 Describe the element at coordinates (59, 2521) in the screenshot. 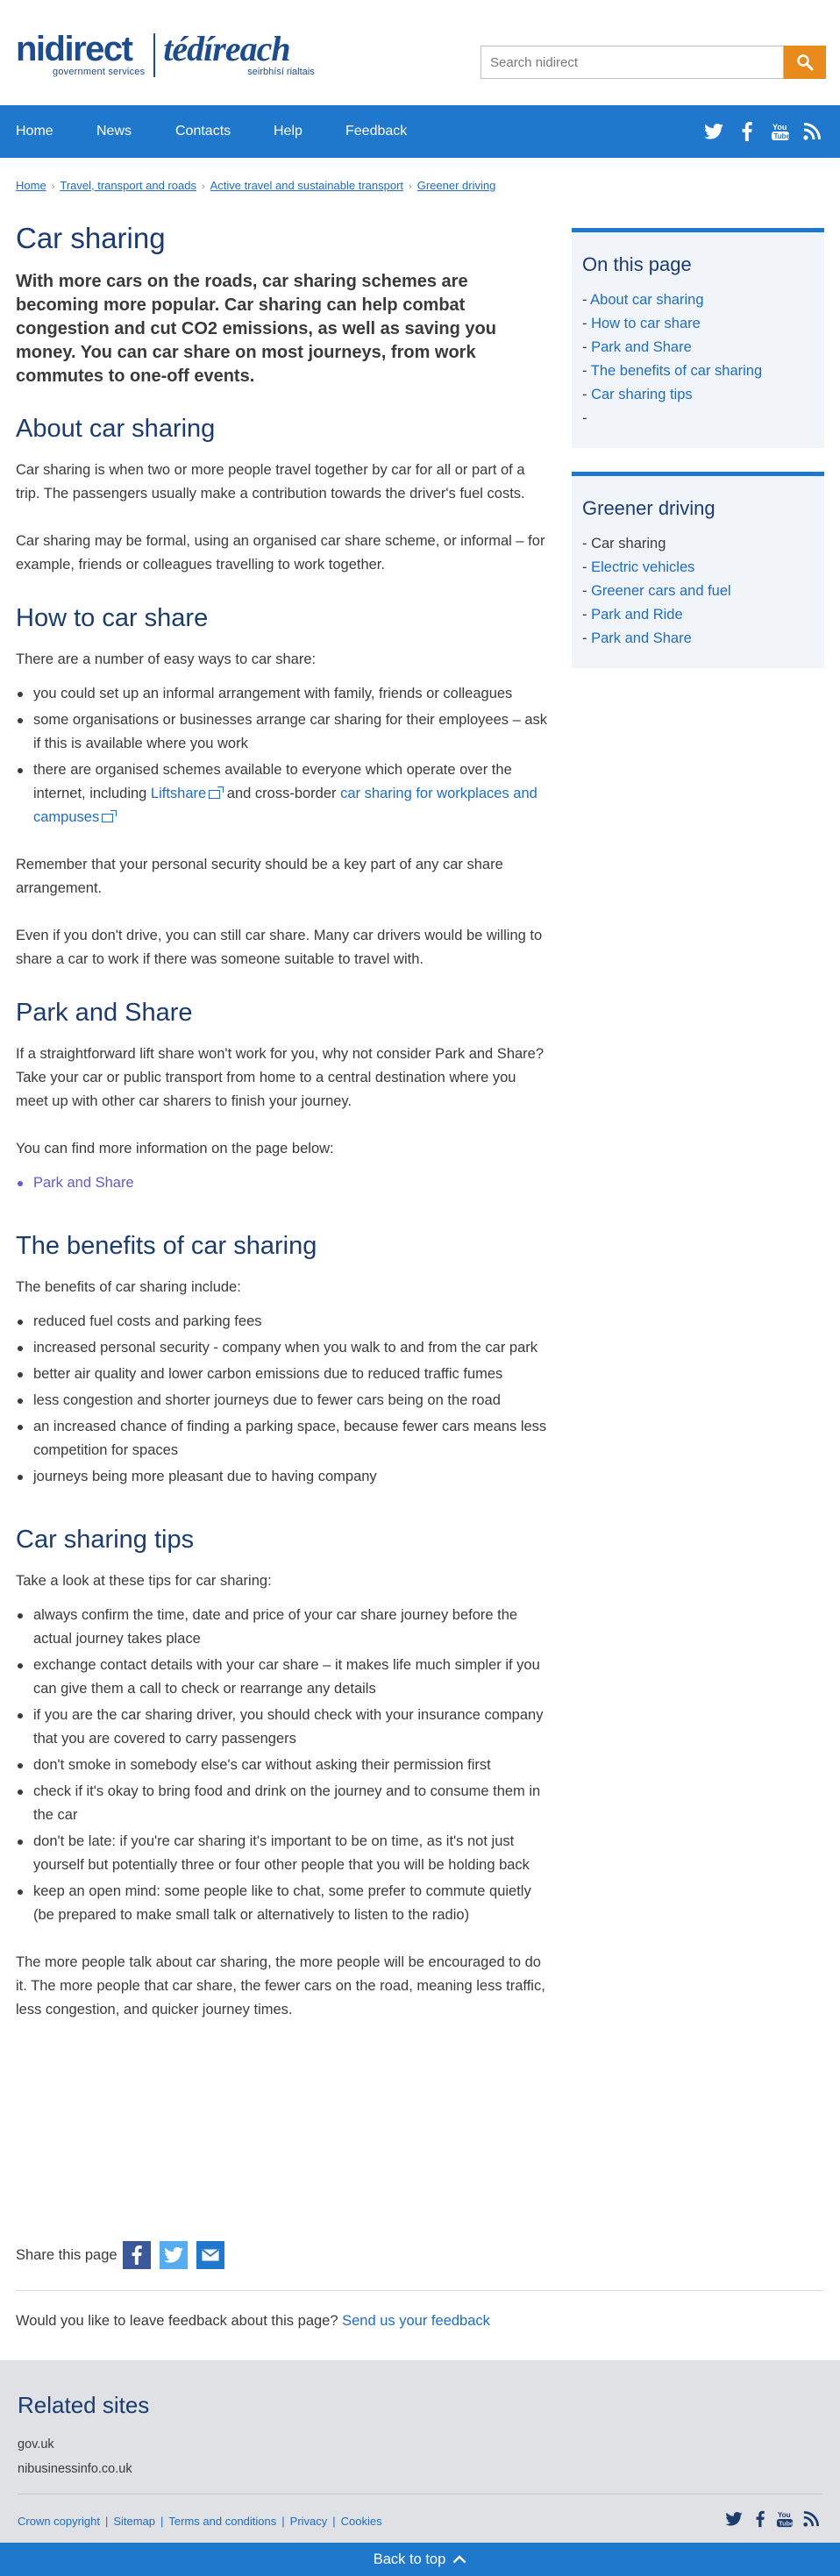

I see `footer-link-crown-copyright: Crown copyright` at that location.